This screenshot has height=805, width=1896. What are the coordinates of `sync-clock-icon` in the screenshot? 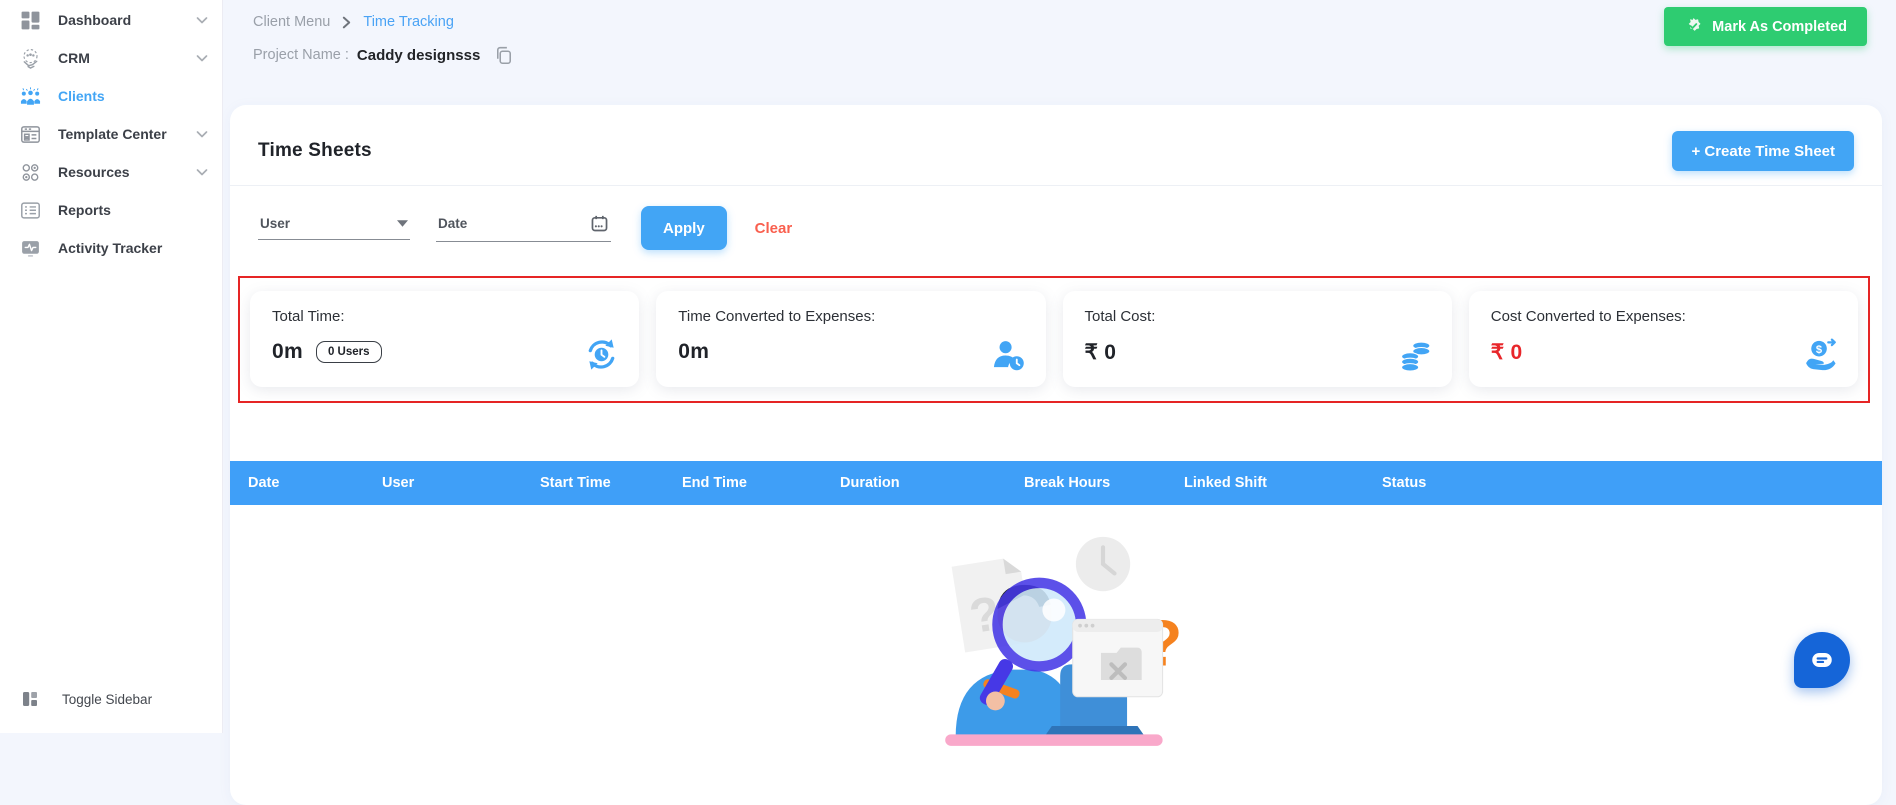 It's located at (601, 354).